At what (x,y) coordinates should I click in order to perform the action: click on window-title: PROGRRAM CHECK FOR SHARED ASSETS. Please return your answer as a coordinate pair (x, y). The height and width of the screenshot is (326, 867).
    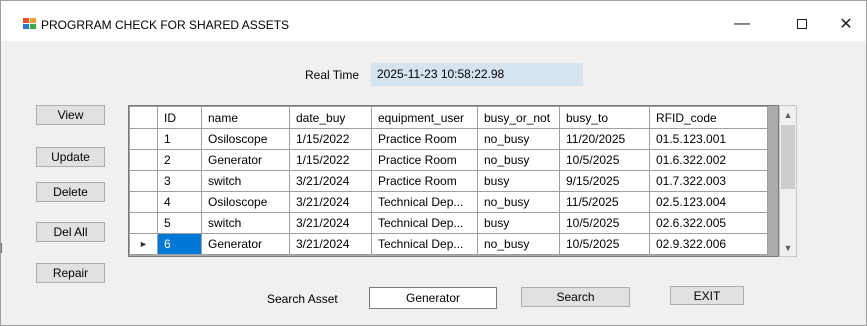
    Looking at the image, I should click on (165, 25).